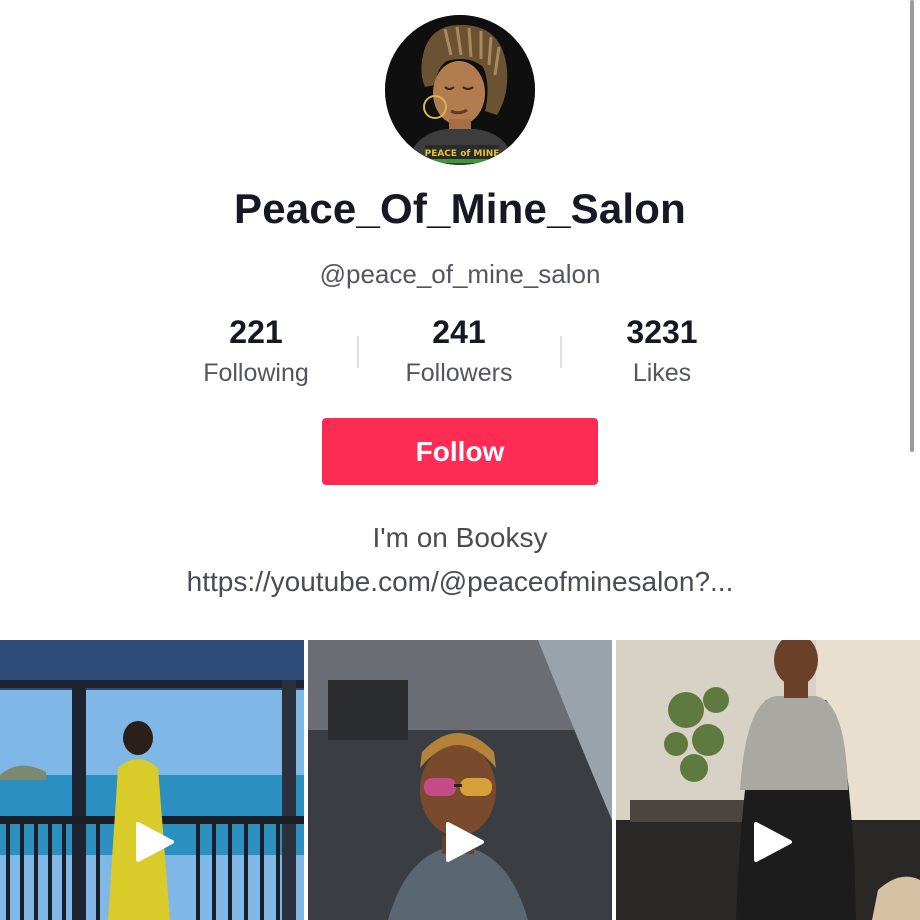 The width and height of the screenshot is (920, 920). What do you see at coordinates (460, 208) in the screenshot?
I see `display-name: Peace_Of_Mine_Salon` at bounding box center [460, 208].